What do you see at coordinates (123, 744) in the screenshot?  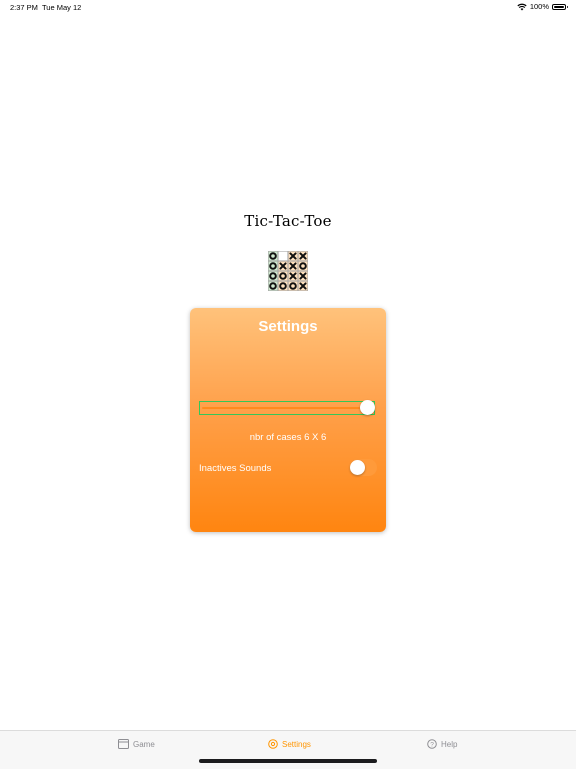 I see `calendar-icon` at bounding box center [123, 744].